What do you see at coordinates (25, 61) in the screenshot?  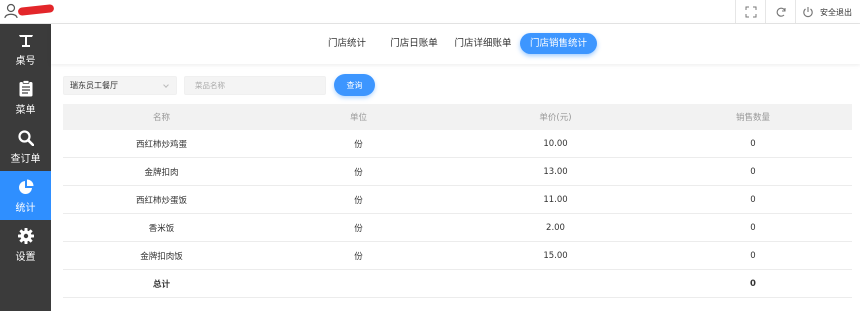 I see `sidebar-item-label: 桌号` at bounding box center [25, 61].